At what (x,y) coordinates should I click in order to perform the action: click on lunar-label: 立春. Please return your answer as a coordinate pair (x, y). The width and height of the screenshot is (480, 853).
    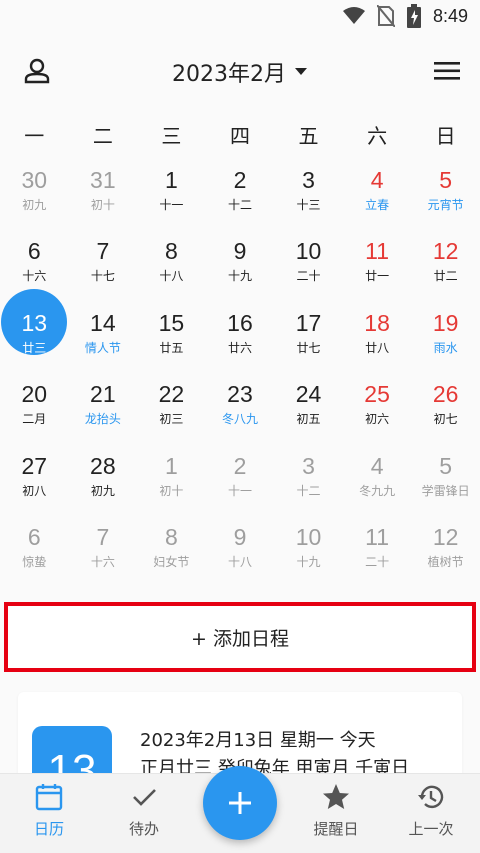
    Looking at the image, I should click on (377, 205).